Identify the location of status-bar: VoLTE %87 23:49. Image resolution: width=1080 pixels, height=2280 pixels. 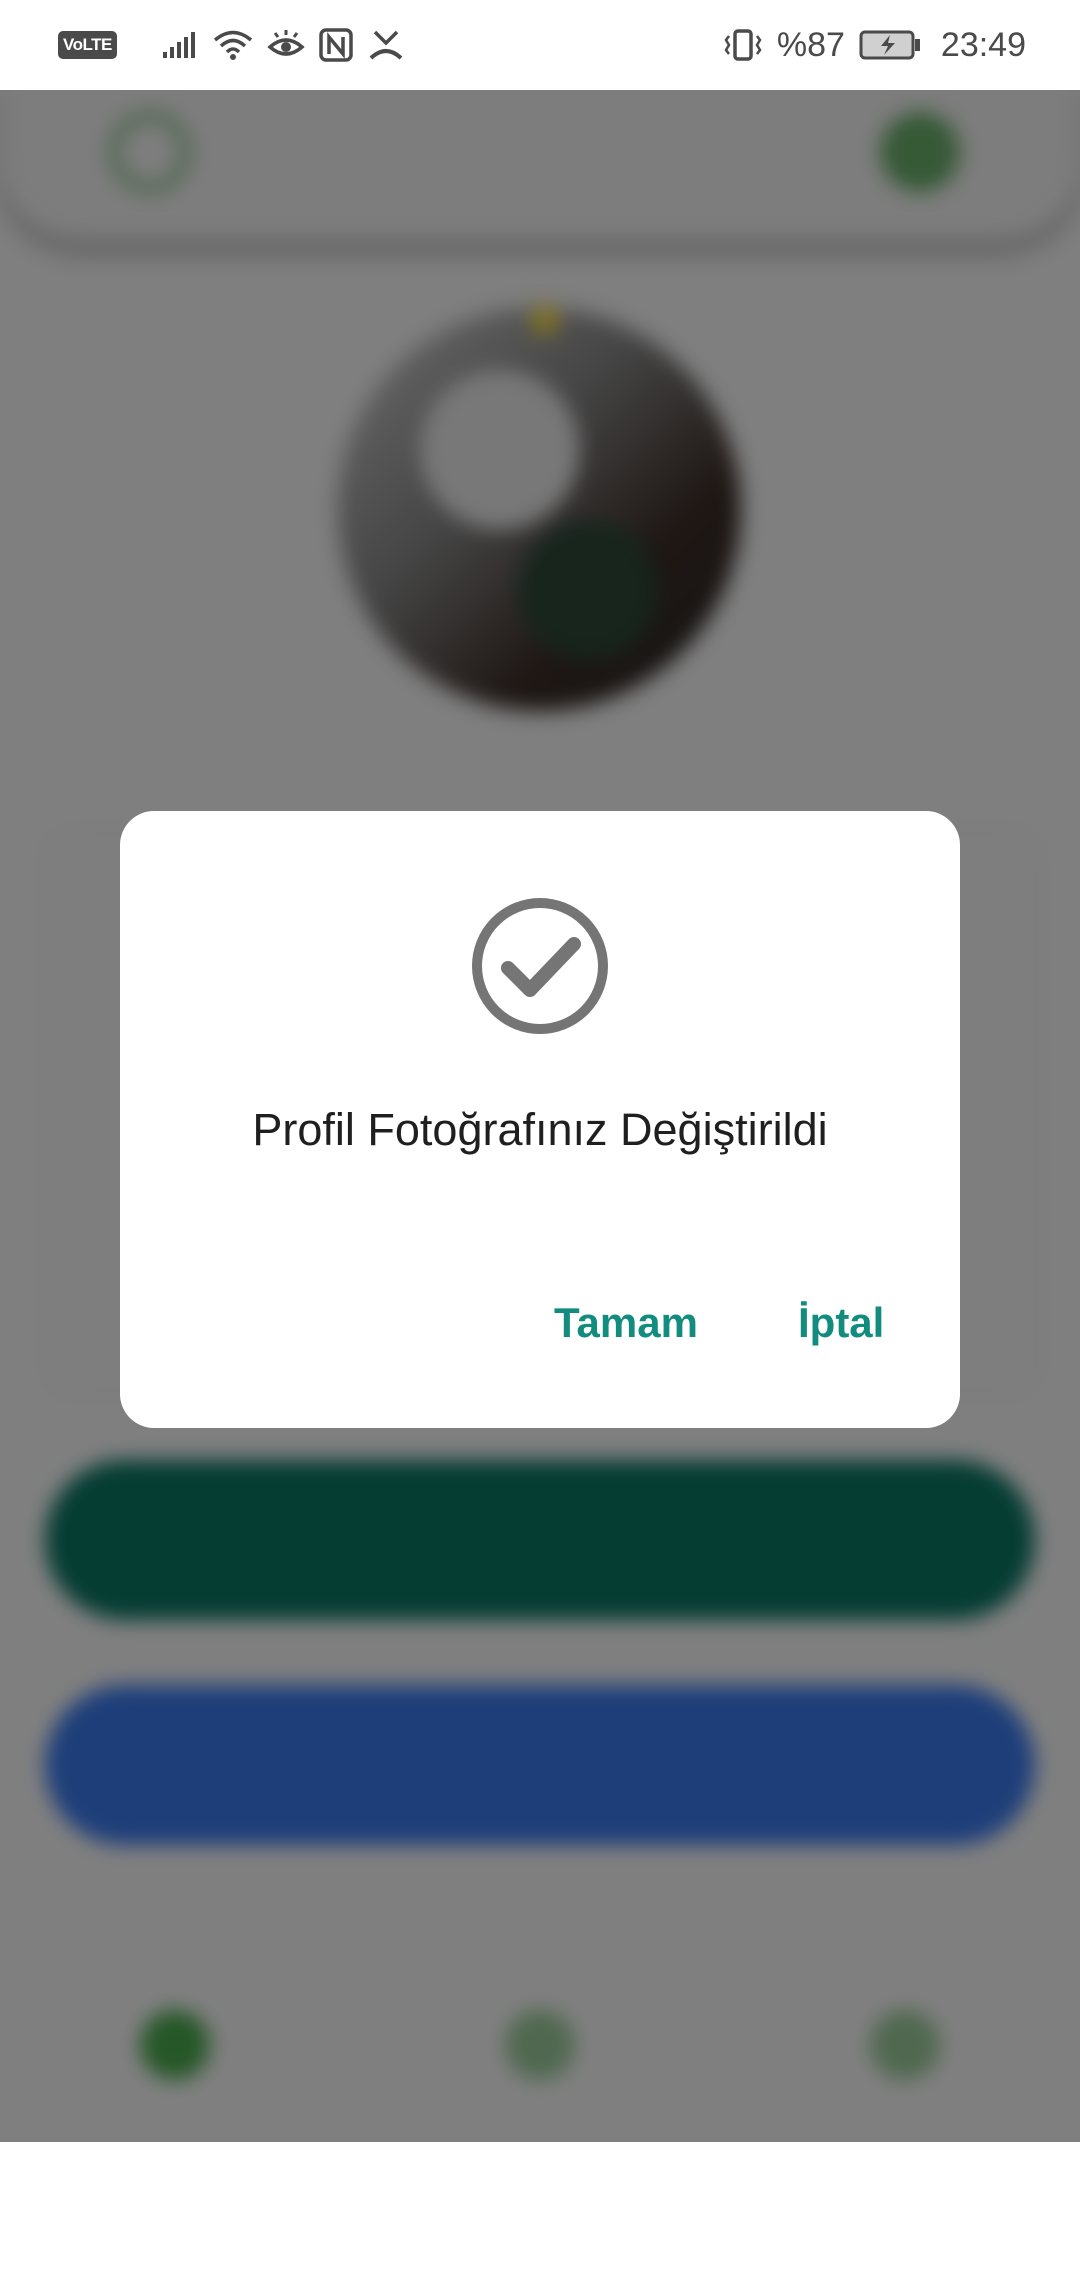
(540, 45).